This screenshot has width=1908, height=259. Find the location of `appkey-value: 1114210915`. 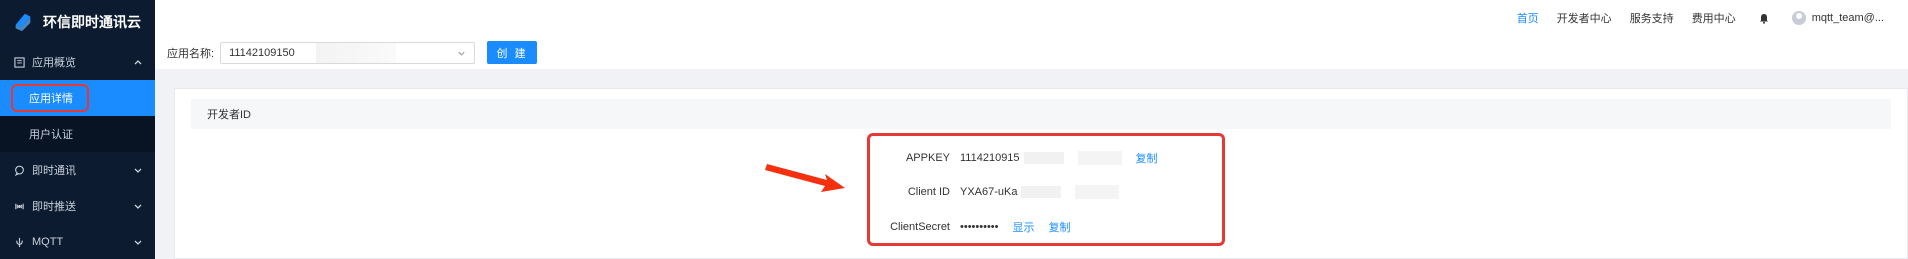

appkey-value: 1114210915 is located at coordinates (990, 158).